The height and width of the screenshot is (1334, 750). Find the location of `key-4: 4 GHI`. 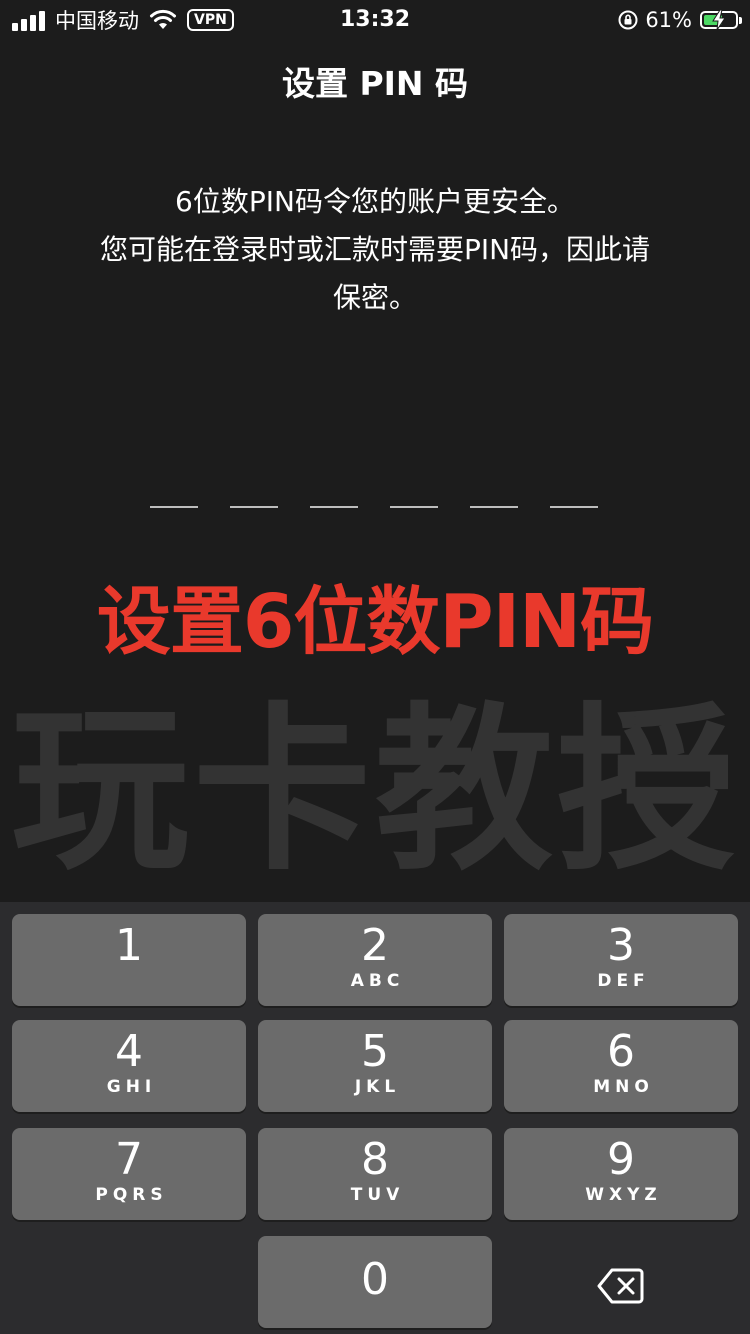

key-4: 4 GHI is located at coordinates (129, 1066).